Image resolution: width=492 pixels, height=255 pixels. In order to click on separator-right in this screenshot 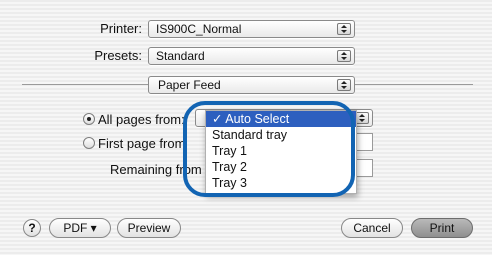, I will do `click(414, 84)`.